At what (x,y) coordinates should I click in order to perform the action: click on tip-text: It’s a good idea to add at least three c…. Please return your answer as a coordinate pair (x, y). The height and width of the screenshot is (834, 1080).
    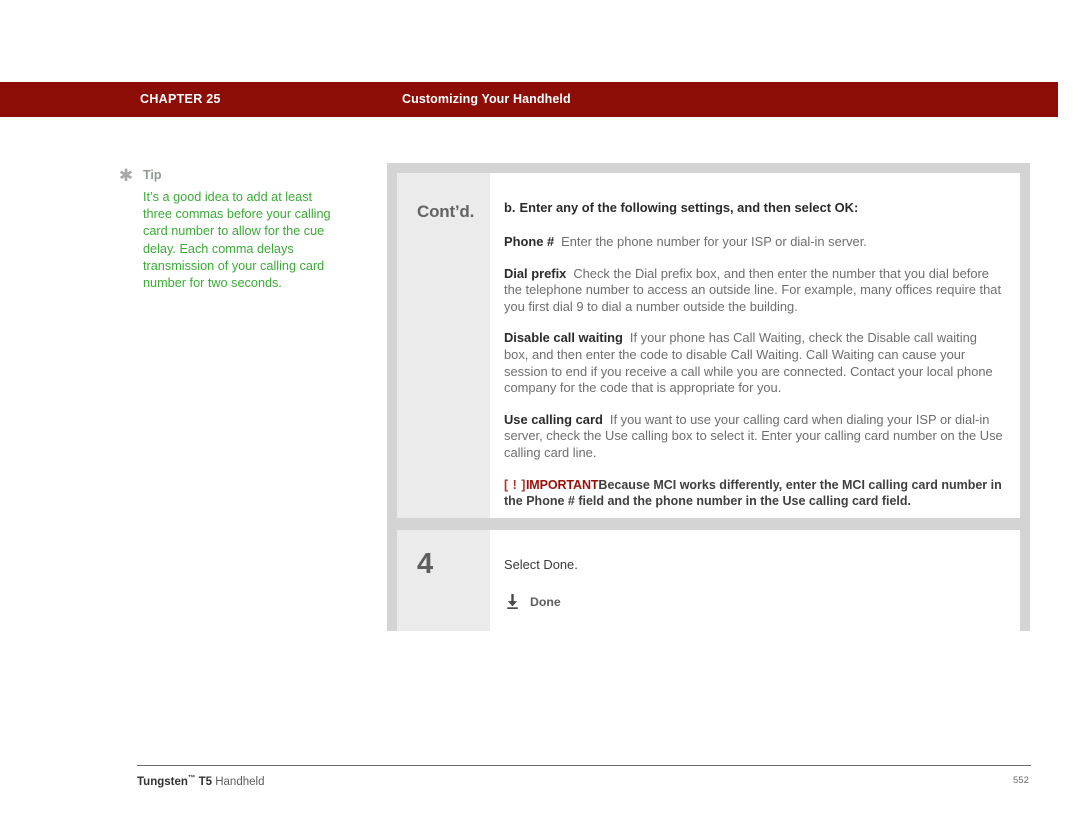
    Looking at the image, I should click on (237, 240).